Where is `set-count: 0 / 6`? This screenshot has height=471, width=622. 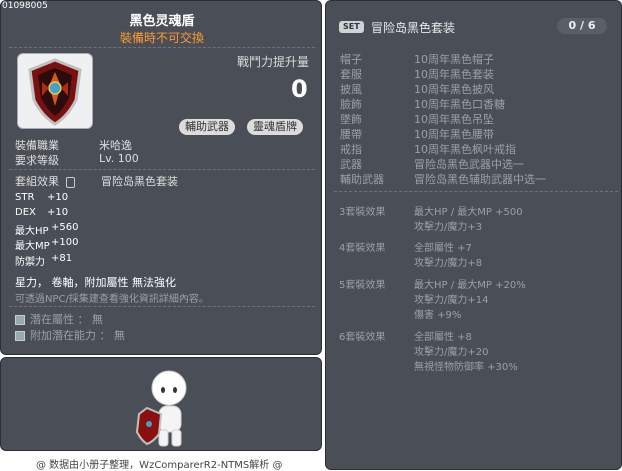 set-count: 0 / 6 is located at coordinates (582, 26).